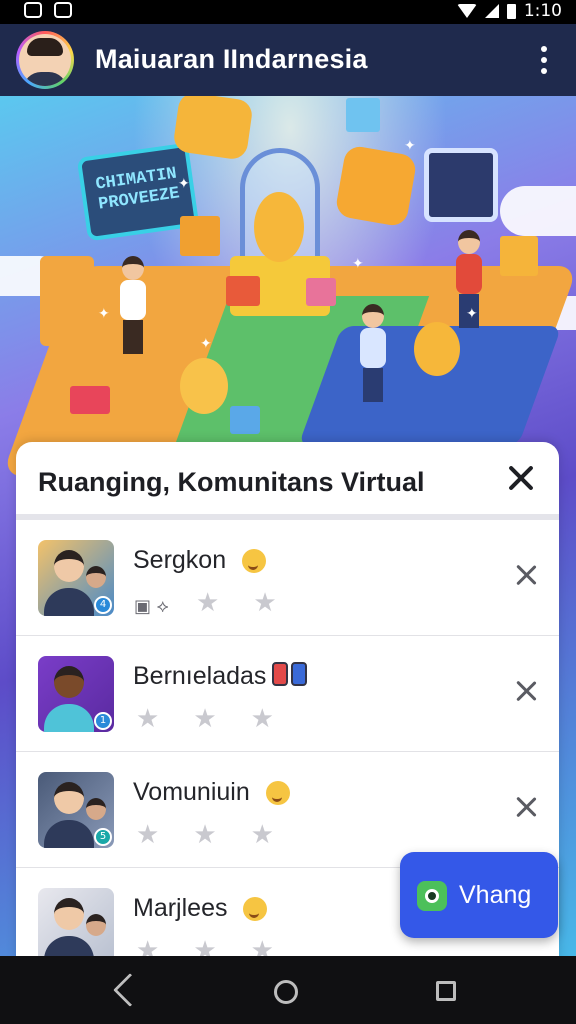 The image size is (576, 1024). Describe the element at coordinates (495, 895) in the screenshot. I see `fab-label: Vhang` at that location.